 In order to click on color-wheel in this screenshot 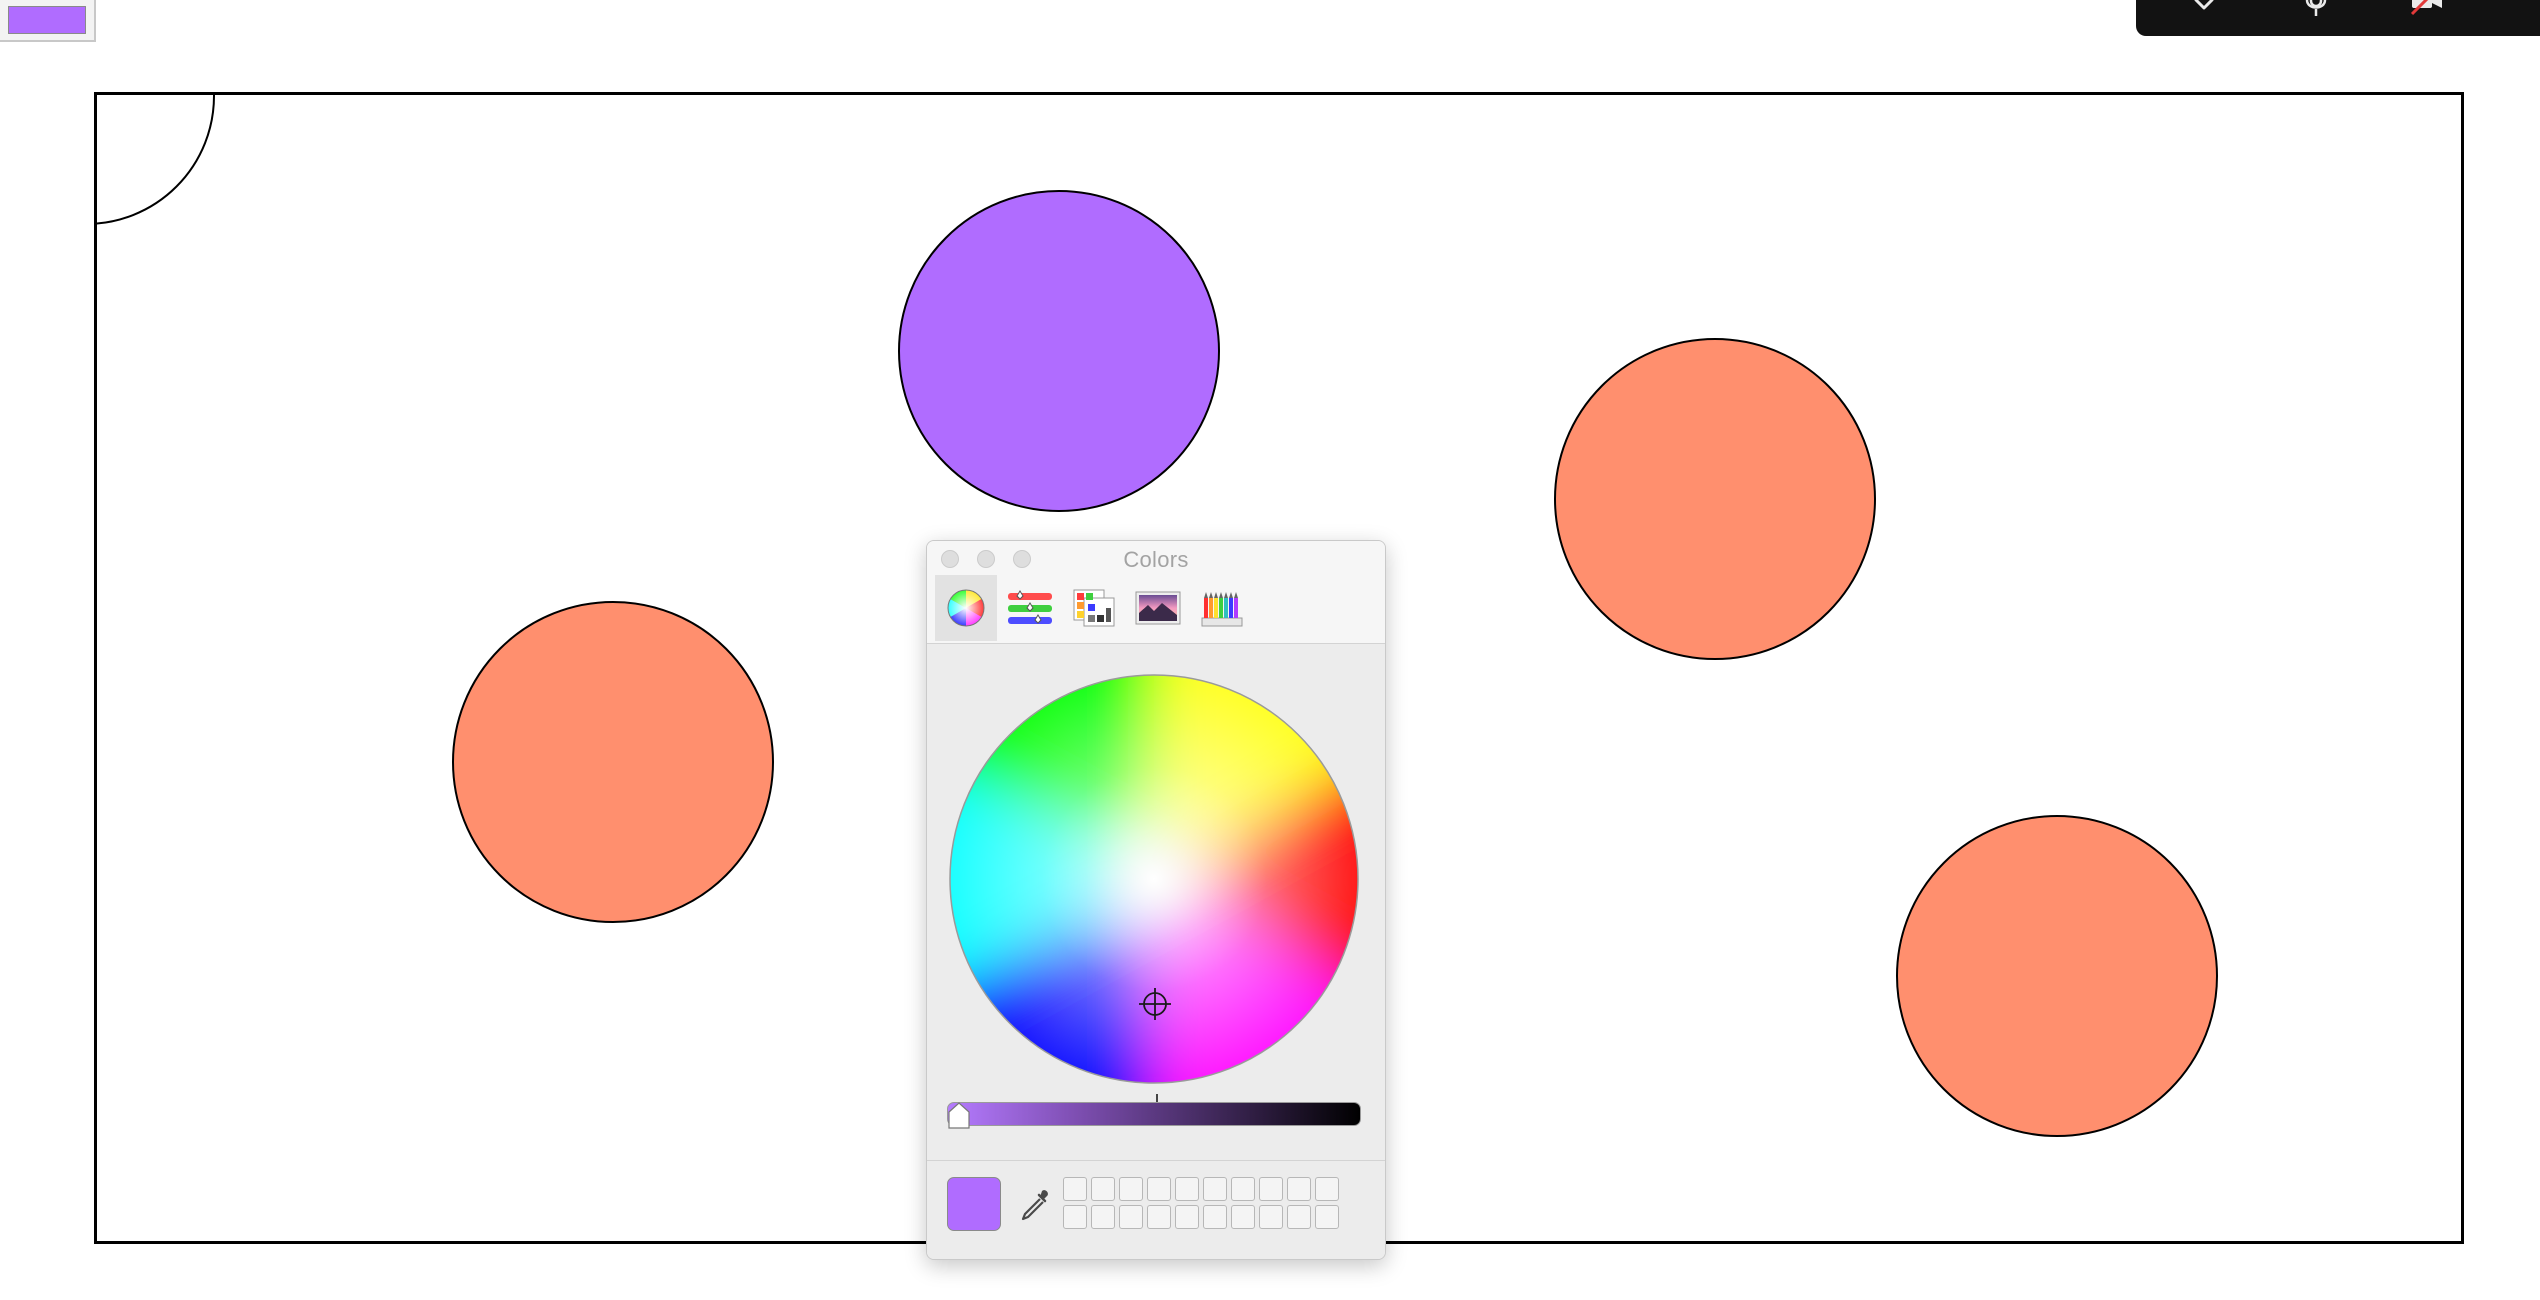, I will do `click(1154, 879)`.